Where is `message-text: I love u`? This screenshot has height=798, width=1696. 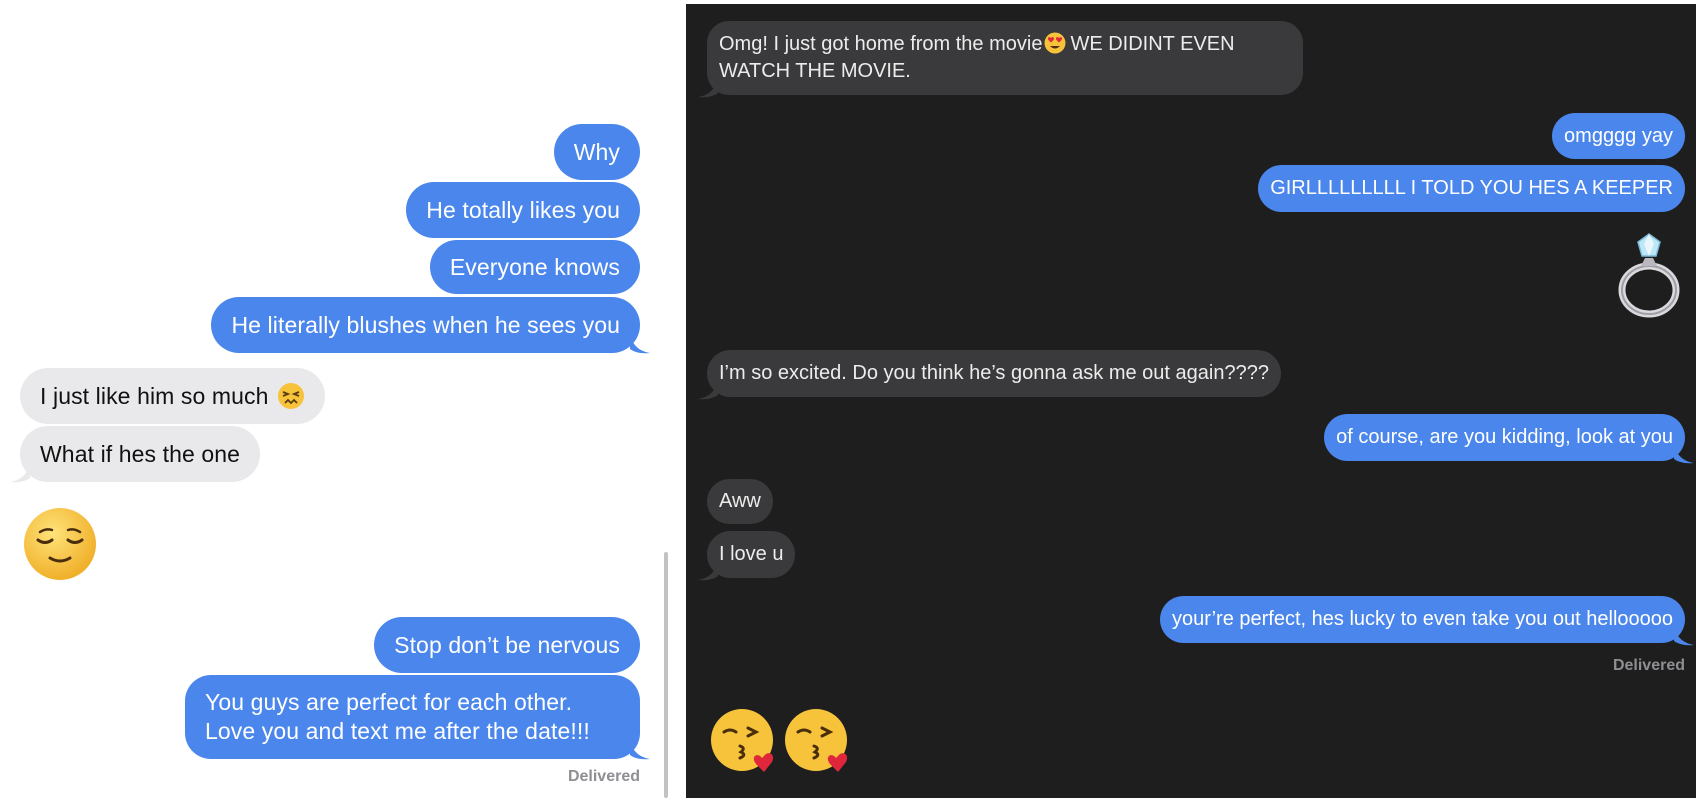 message-text: I love u is located at coordinates (751, 554).